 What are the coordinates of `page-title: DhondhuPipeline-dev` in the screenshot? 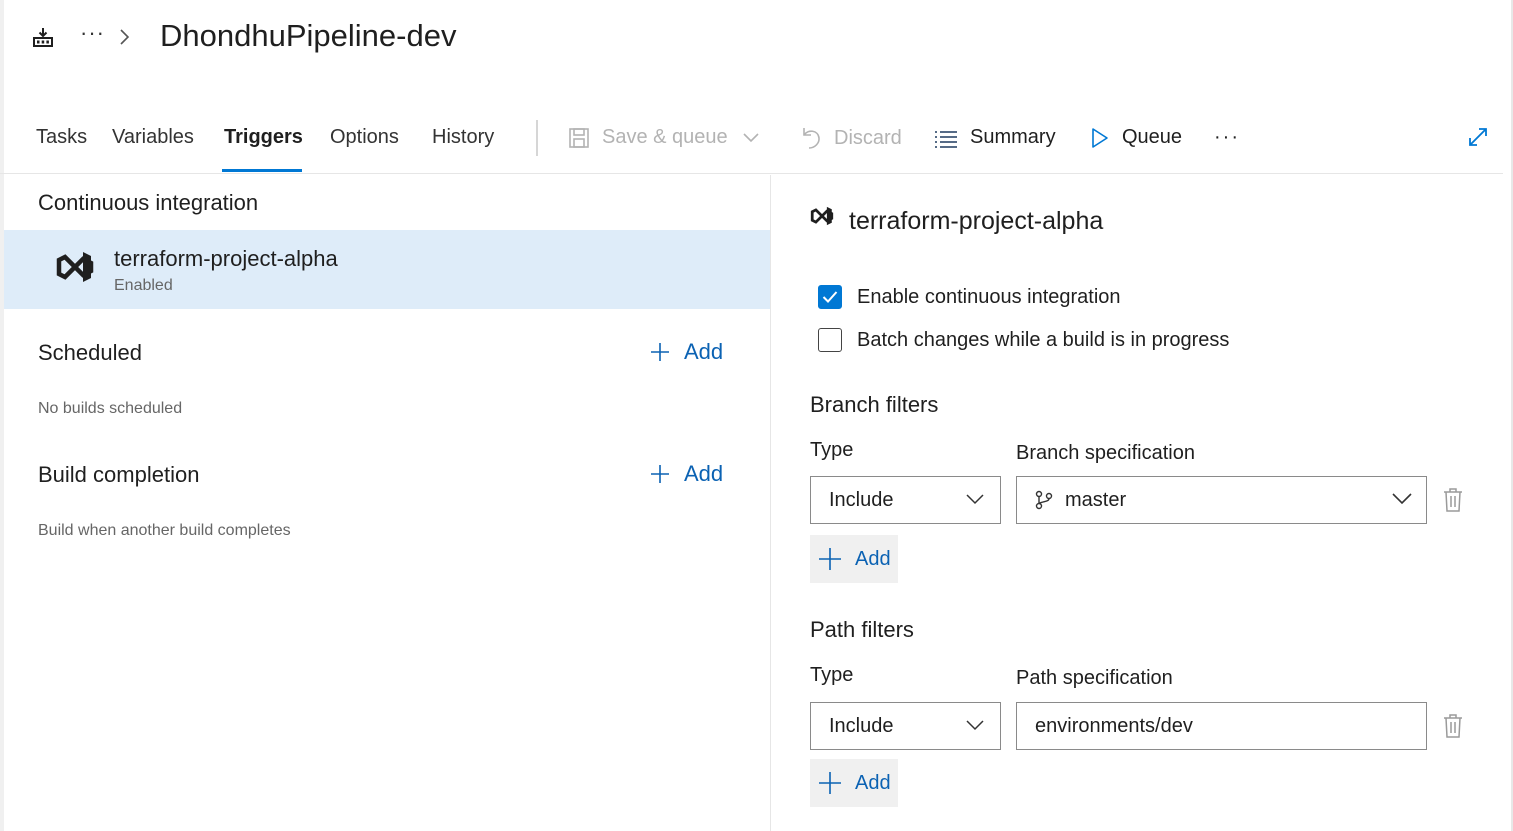 It's located at (308, 35).